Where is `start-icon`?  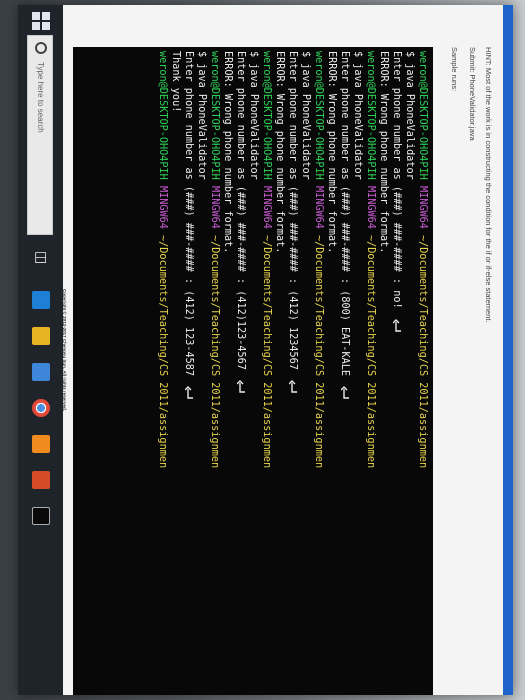 start-icon is located at coordinates (41, 21).